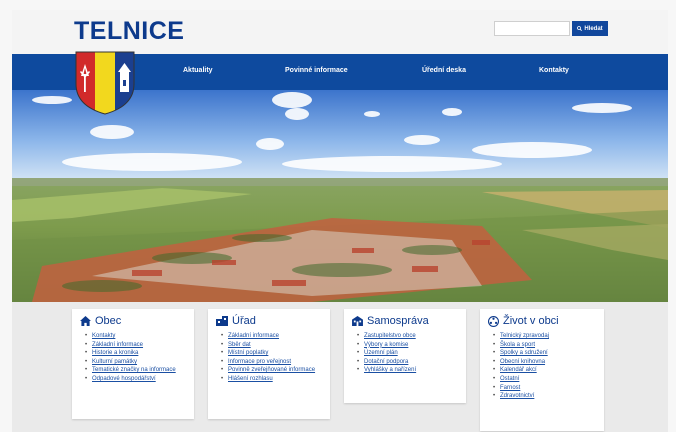 Image resolution: width=676 pixels, height=432 pixels. What do you see at coordinates (554, 70) in the screenshot?
I see `nav-item-kontakty: Kontakty` at bounding box center [554, 70].